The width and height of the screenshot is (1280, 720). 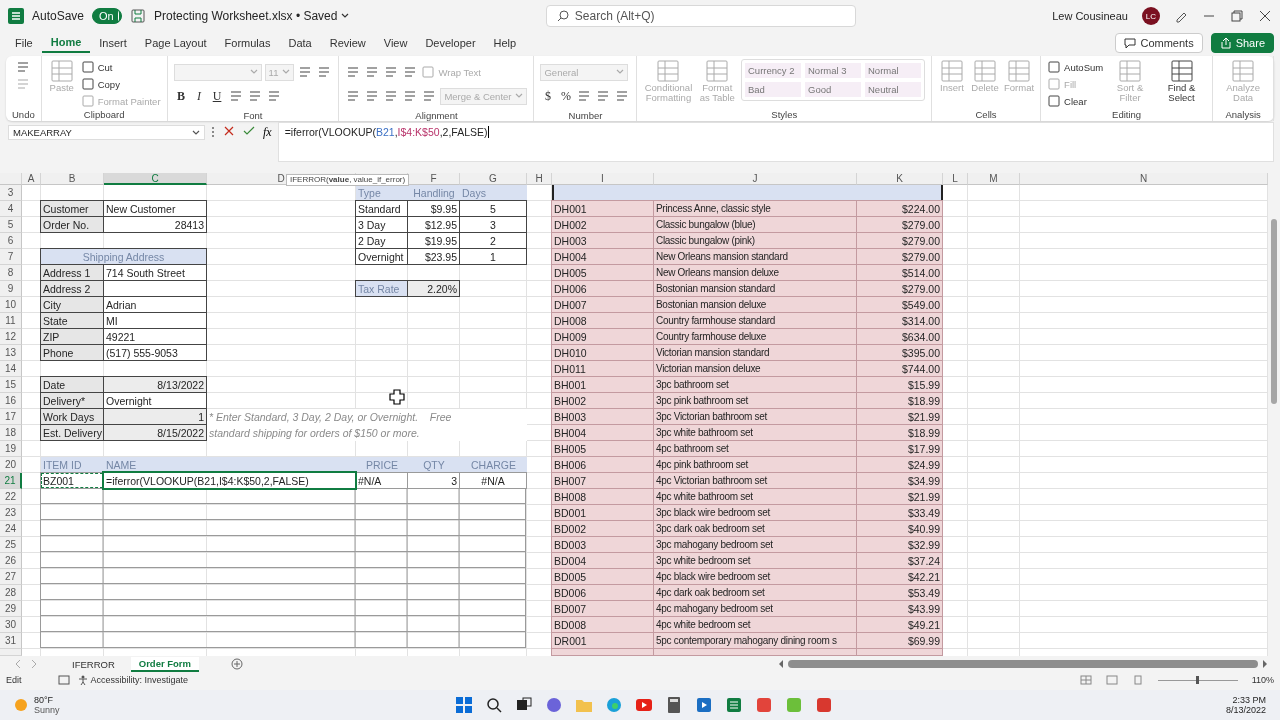 I want to click on row-header: 10, so click(x=11, y=305).